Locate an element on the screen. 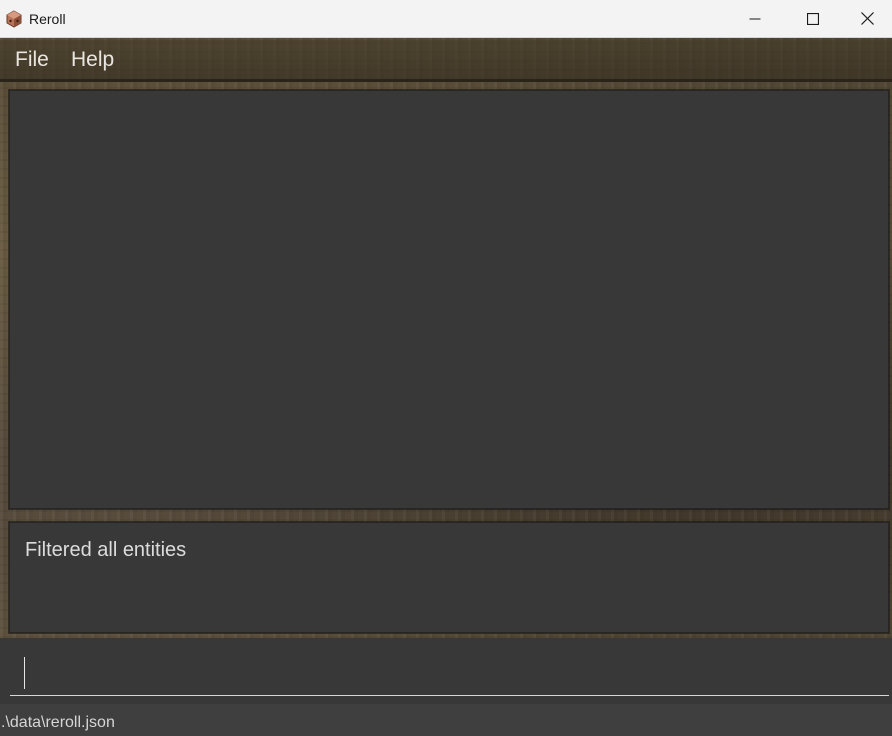 Image resolution: width=892 pixels, height=736 pixels. text-caret is located at coordinates (24, 673).